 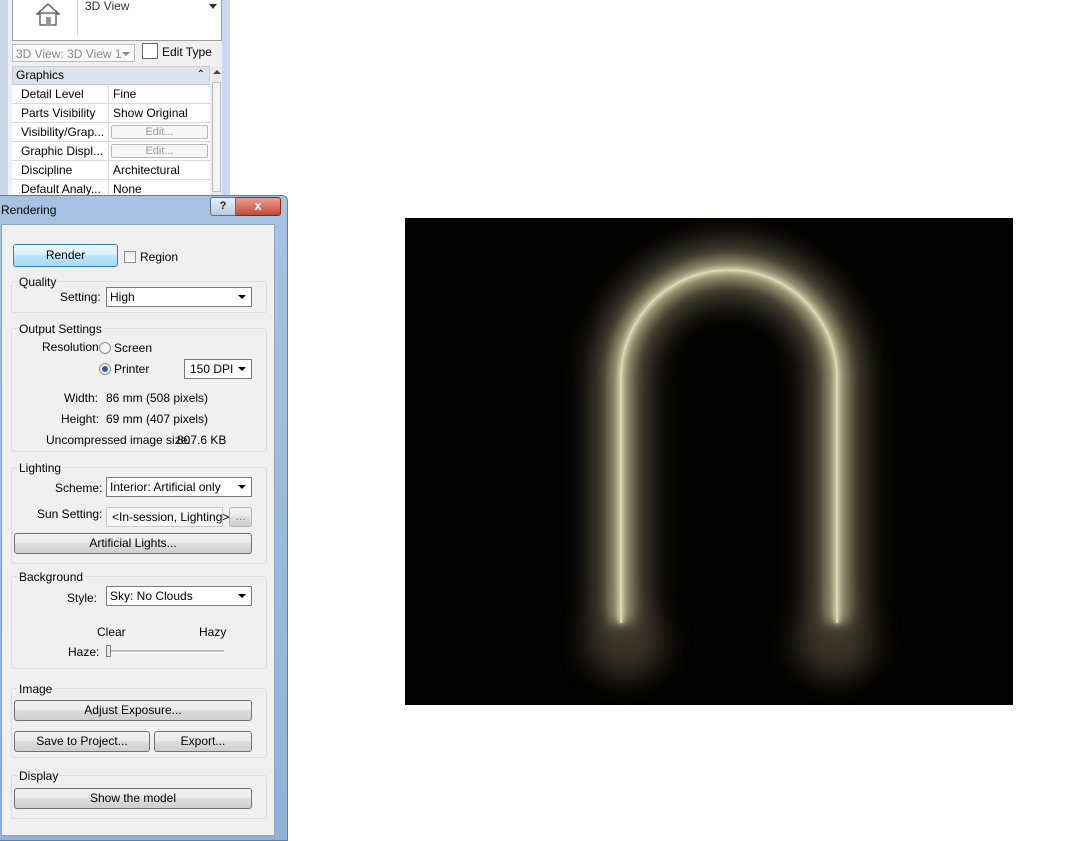 What do you see at coordinates (39, 776) in the screenshot?
I see `display-group-label: Display` at bounding box center [39, 776].